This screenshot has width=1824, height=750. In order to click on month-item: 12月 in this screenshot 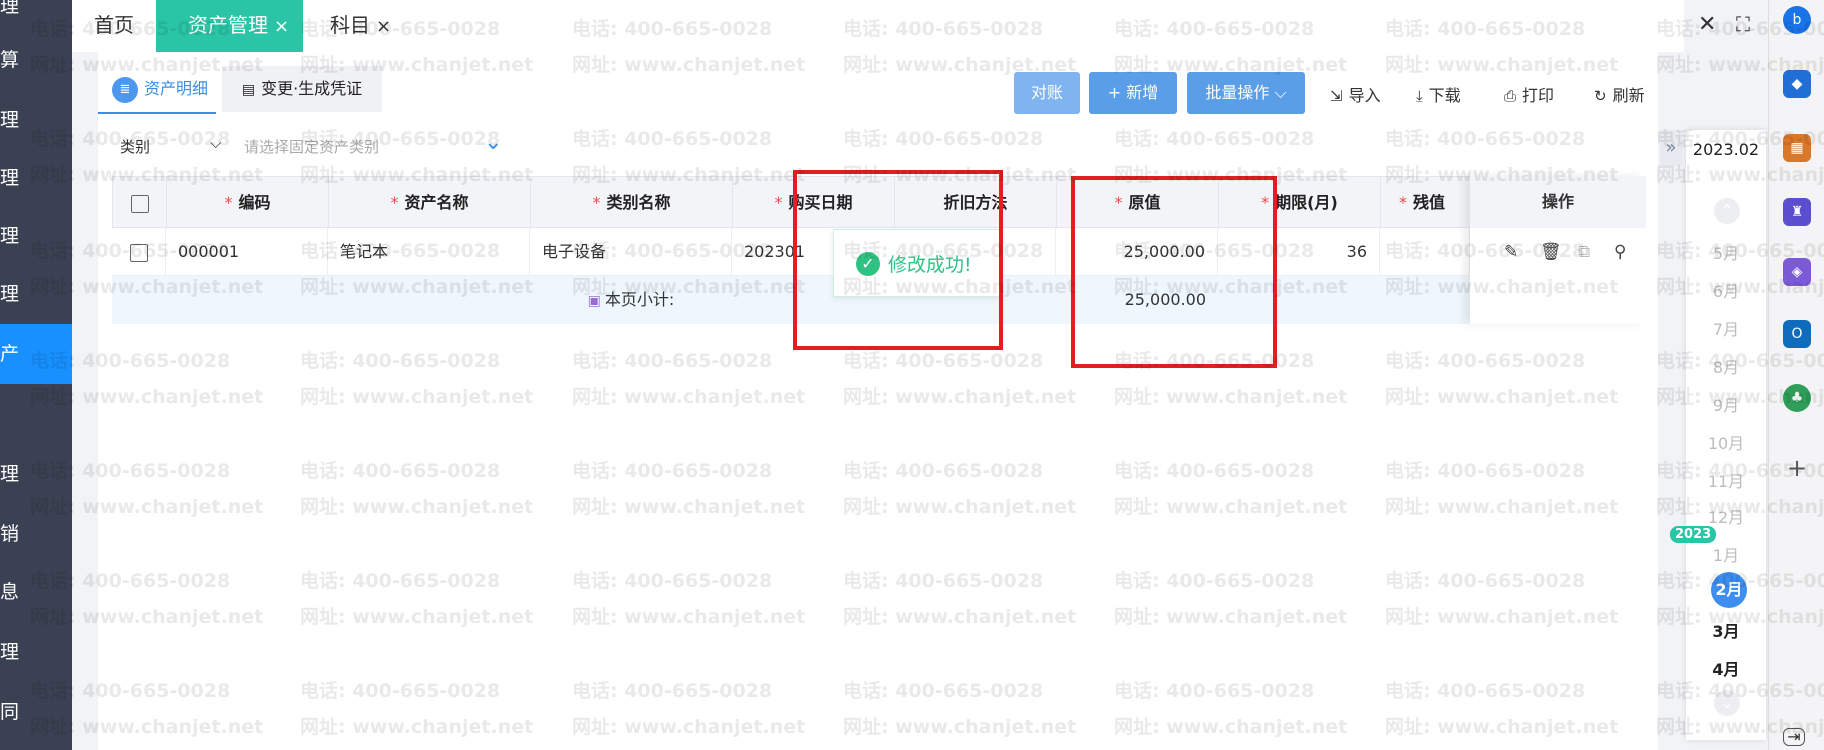, I will do `click(1726, 516)`.